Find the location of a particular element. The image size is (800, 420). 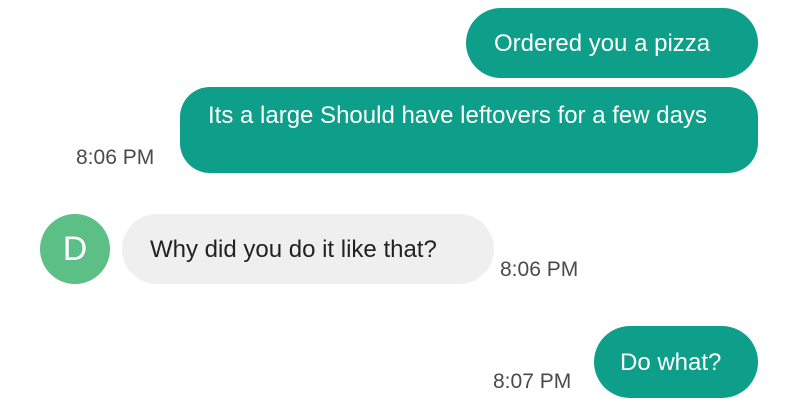

avatar-initial: D is located at coordinates (75, 248).